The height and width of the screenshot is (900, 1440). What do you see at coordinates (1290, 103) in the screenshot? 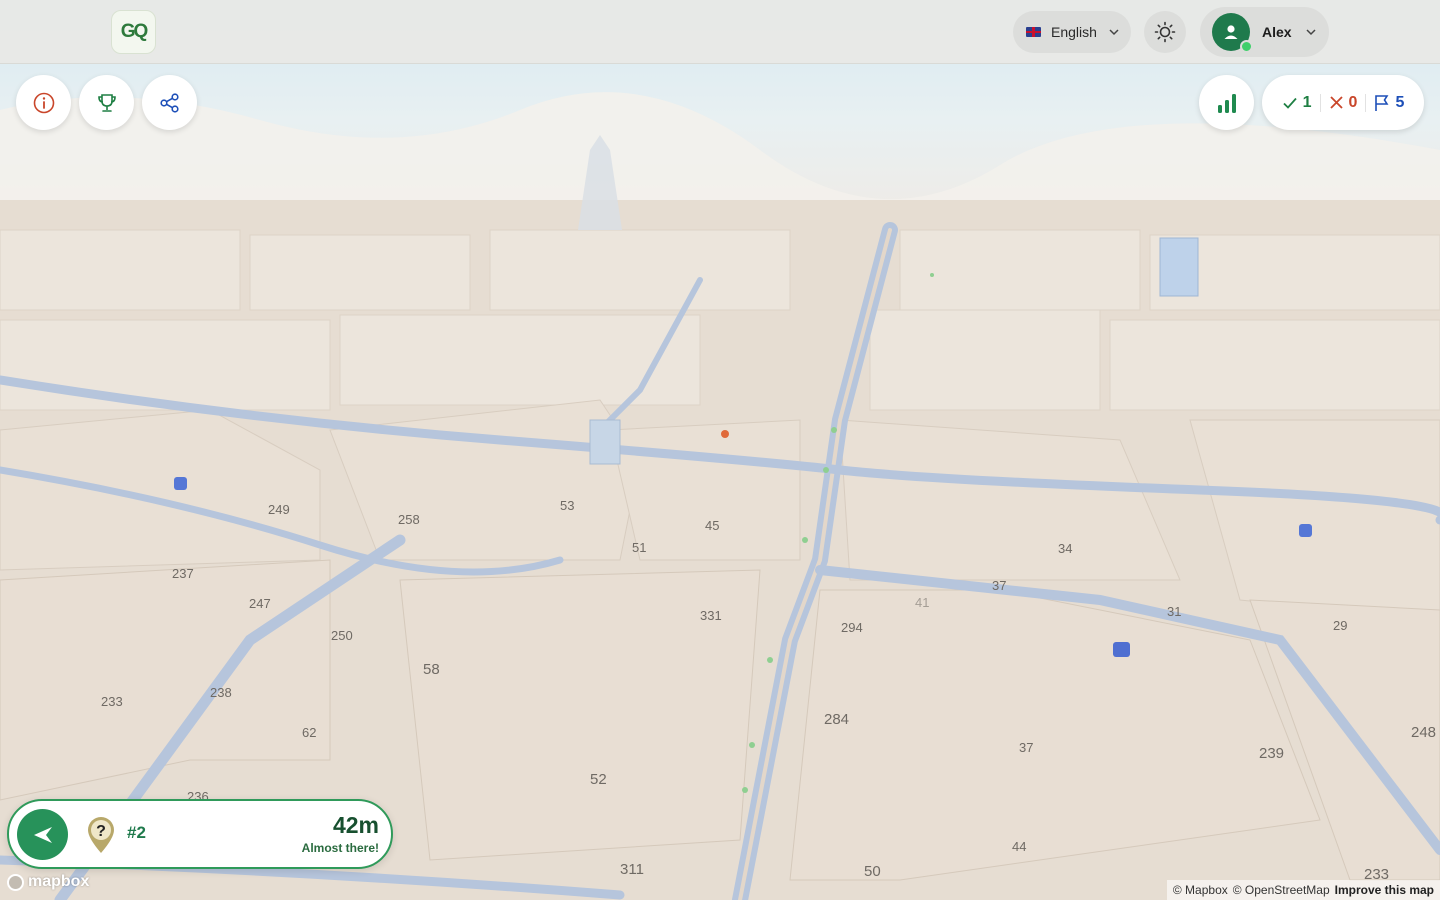
I see `check-icon` at bounding box center [1290, 103].